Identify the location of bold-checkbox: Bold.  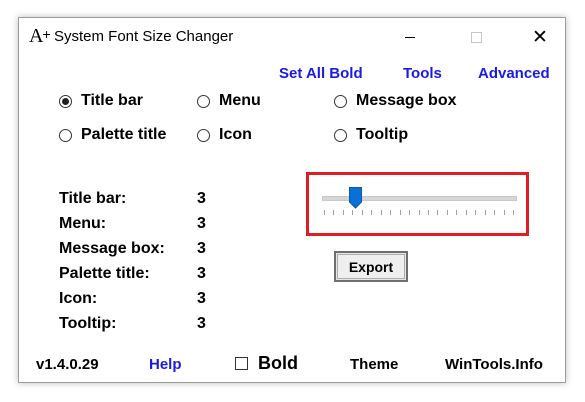
(266, 363).